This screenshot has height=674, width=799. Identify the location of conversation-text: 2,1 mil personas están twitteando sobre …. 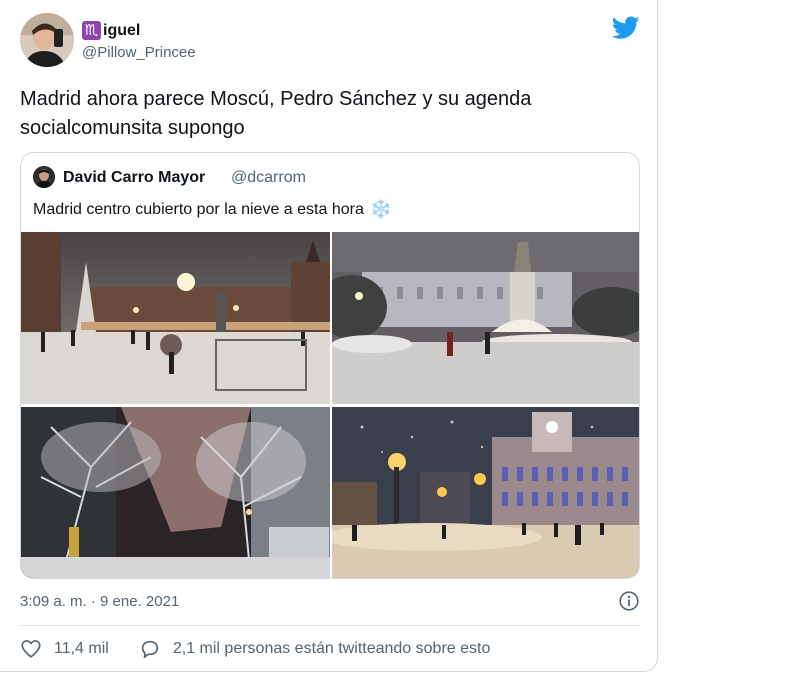
(331, 648).